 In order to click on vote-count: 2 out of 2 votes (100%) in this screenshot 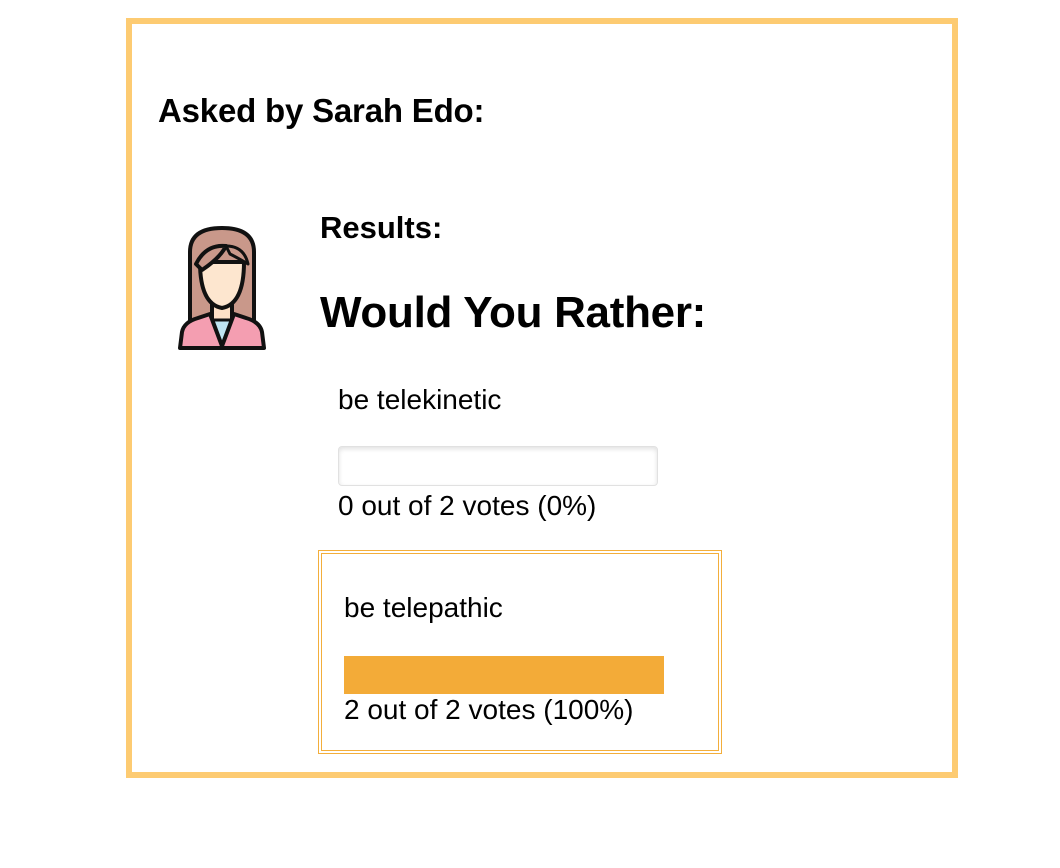, I will do `click(489, 709)`.